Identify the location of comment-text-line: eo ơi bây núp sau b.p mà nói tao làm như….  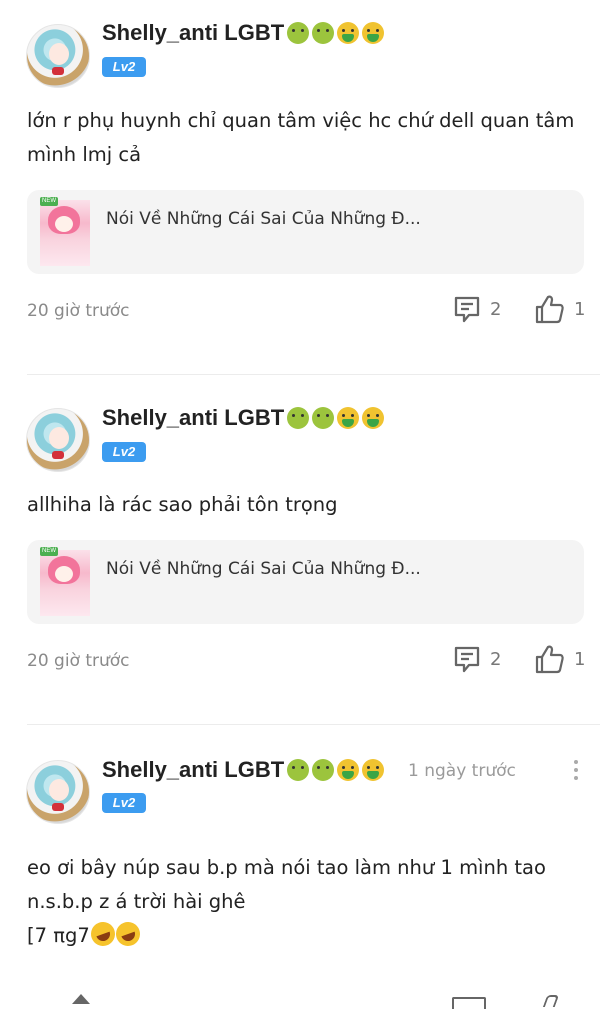
(286, 884).